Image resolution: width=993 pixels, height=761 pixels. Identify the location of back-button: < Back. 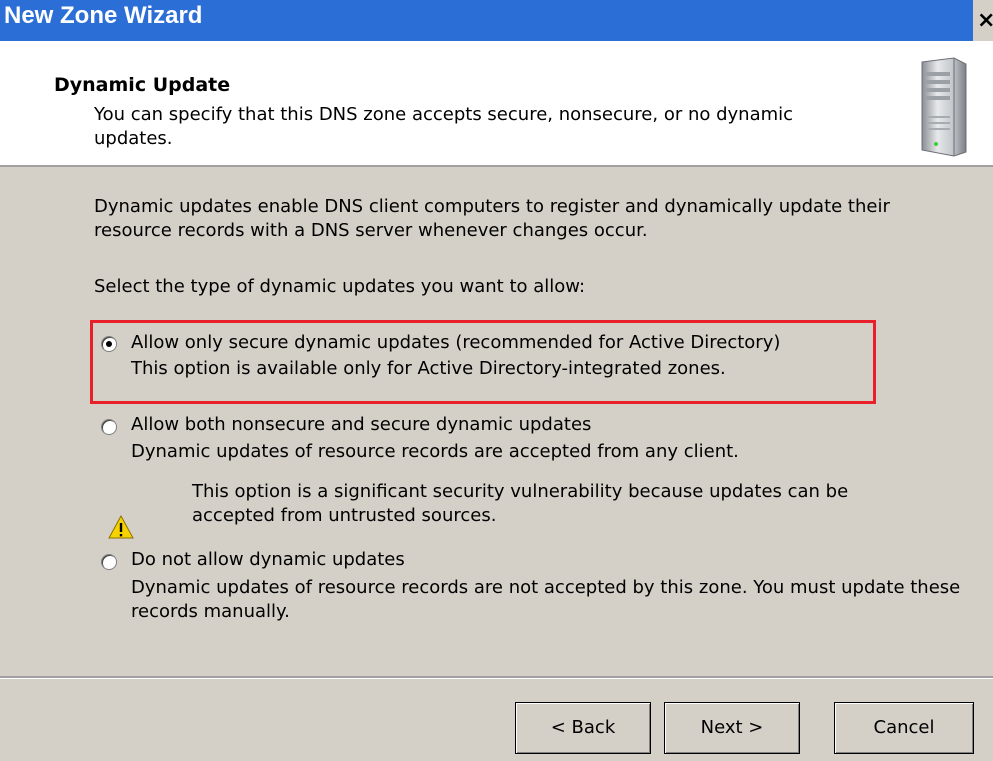
(583, 728).